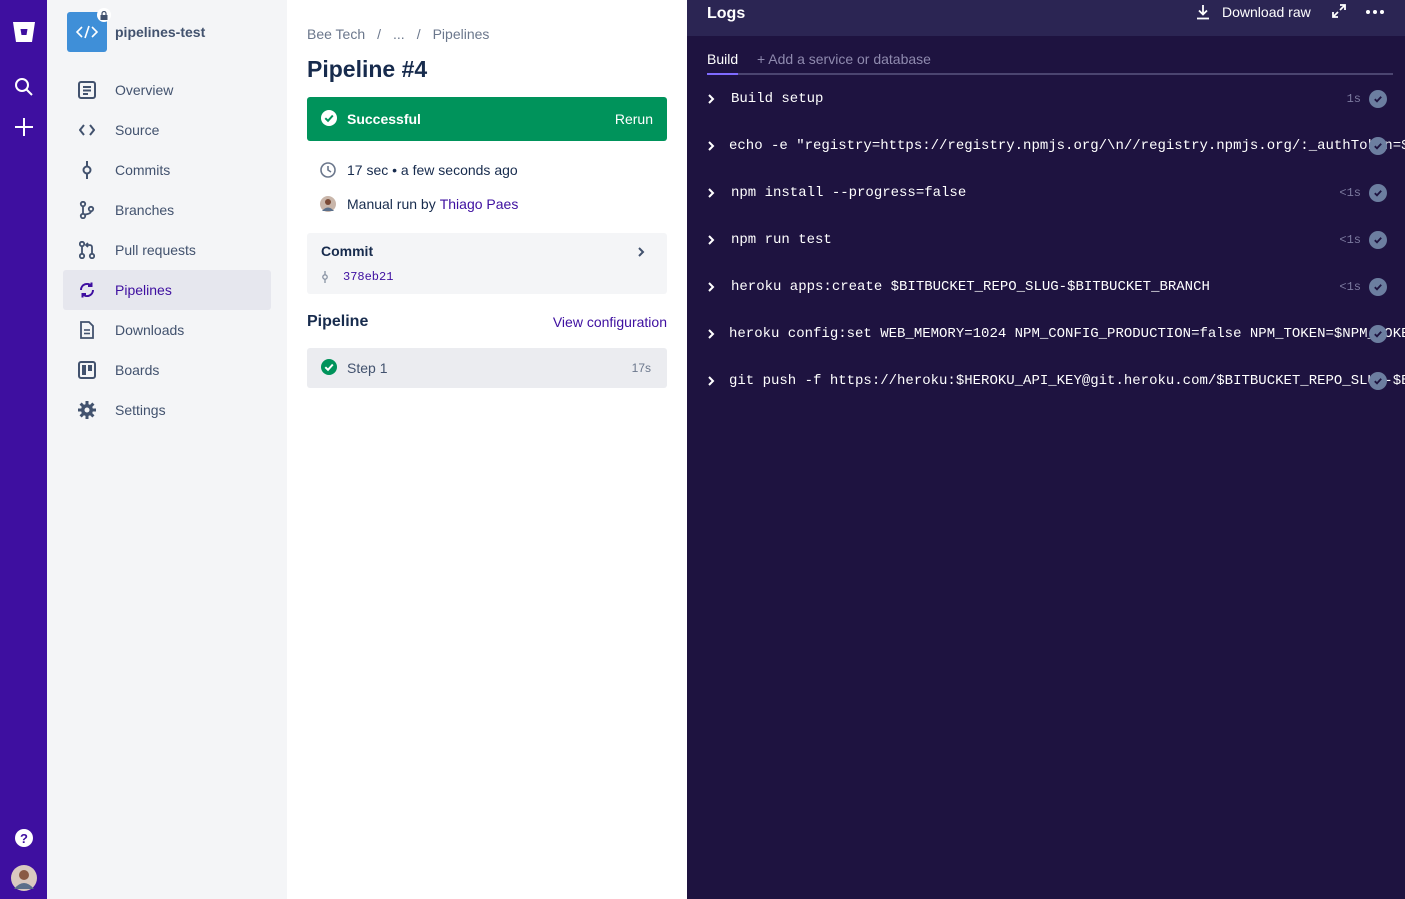 This screenshot has width=1405, height=899. What do you see at coordinates (1046, 18) in the screenshot?
I see `logs-header: Logs Download raw` at bounding box center [1046, 18].